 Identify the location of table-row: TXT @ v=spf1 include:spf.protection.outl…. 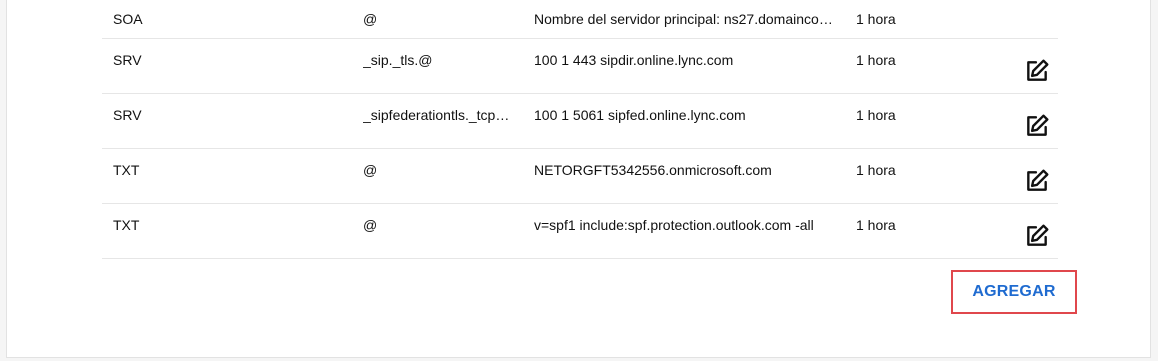
(580, 231).